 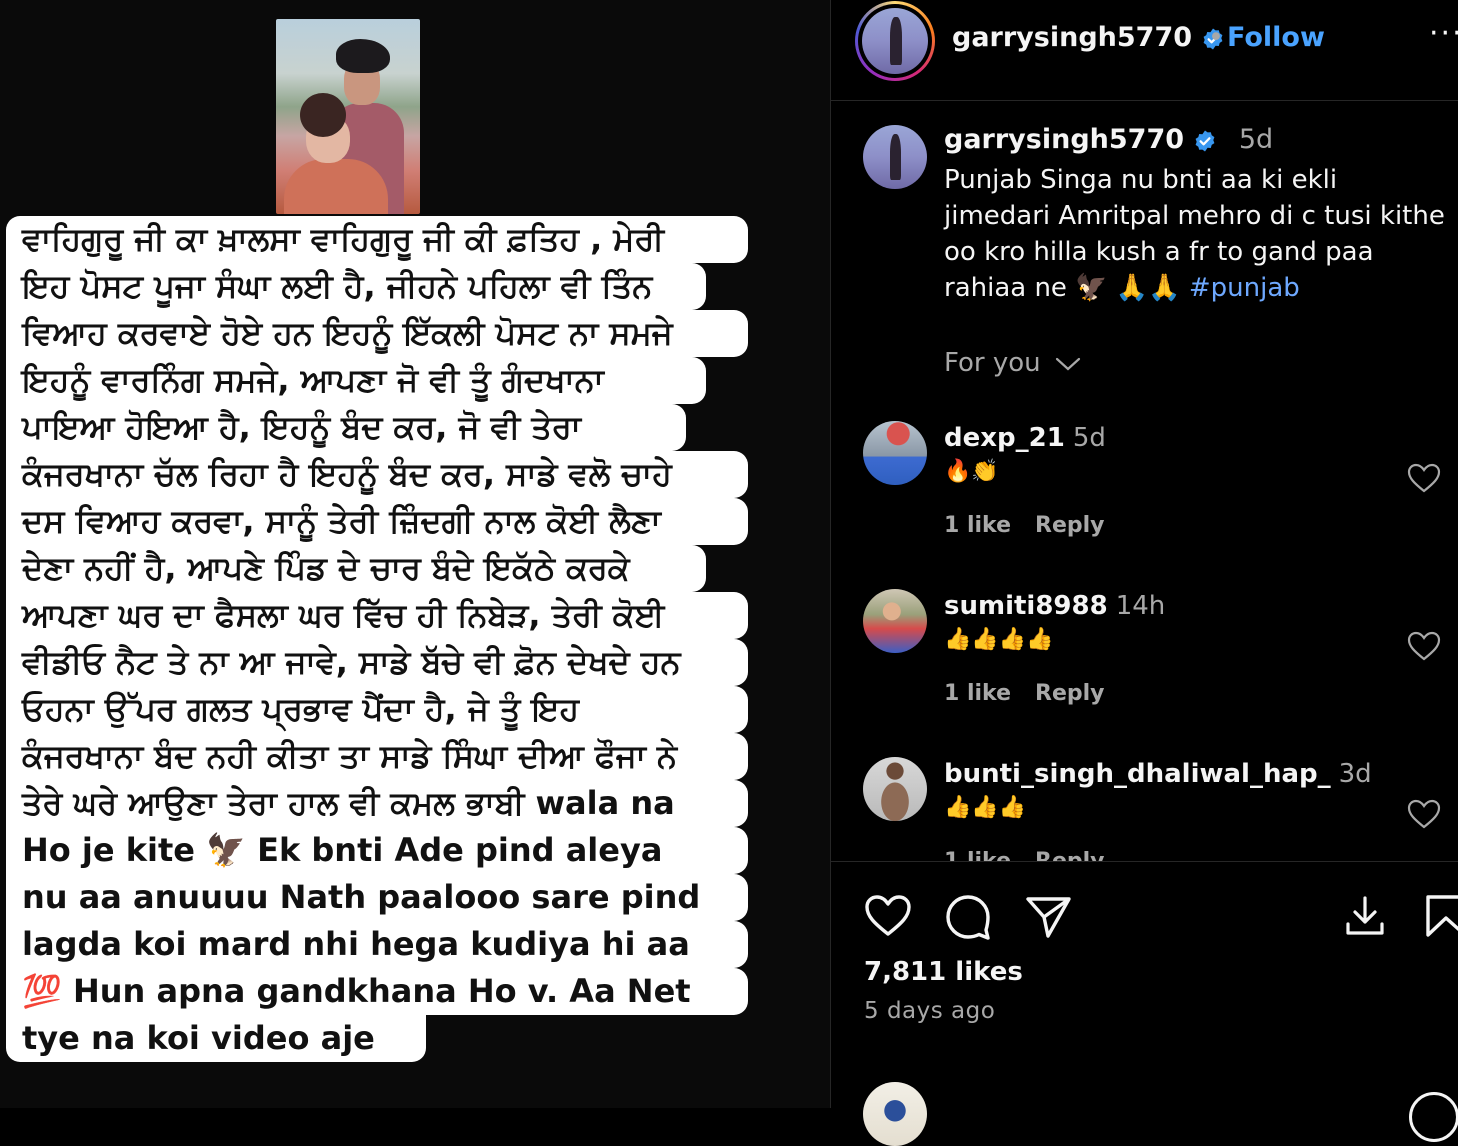 What do you see at coordinates (1433, 1117) in the screenshot?
I see `emoji-icon` at bounding box center [1433, 1117].